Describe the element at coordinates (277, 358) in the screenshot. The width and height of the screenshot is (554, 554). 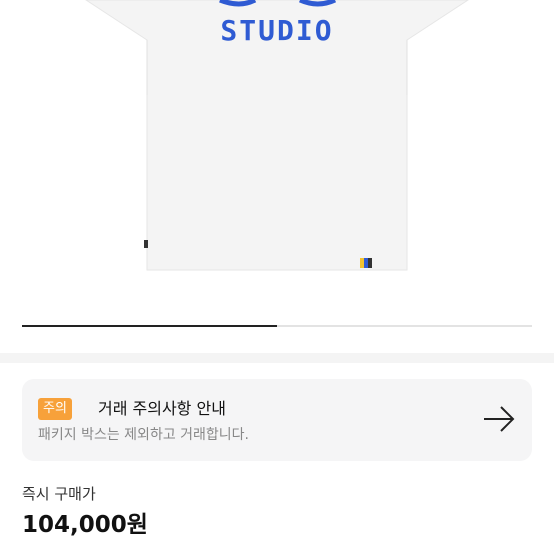
I see `section-divider` at that location.